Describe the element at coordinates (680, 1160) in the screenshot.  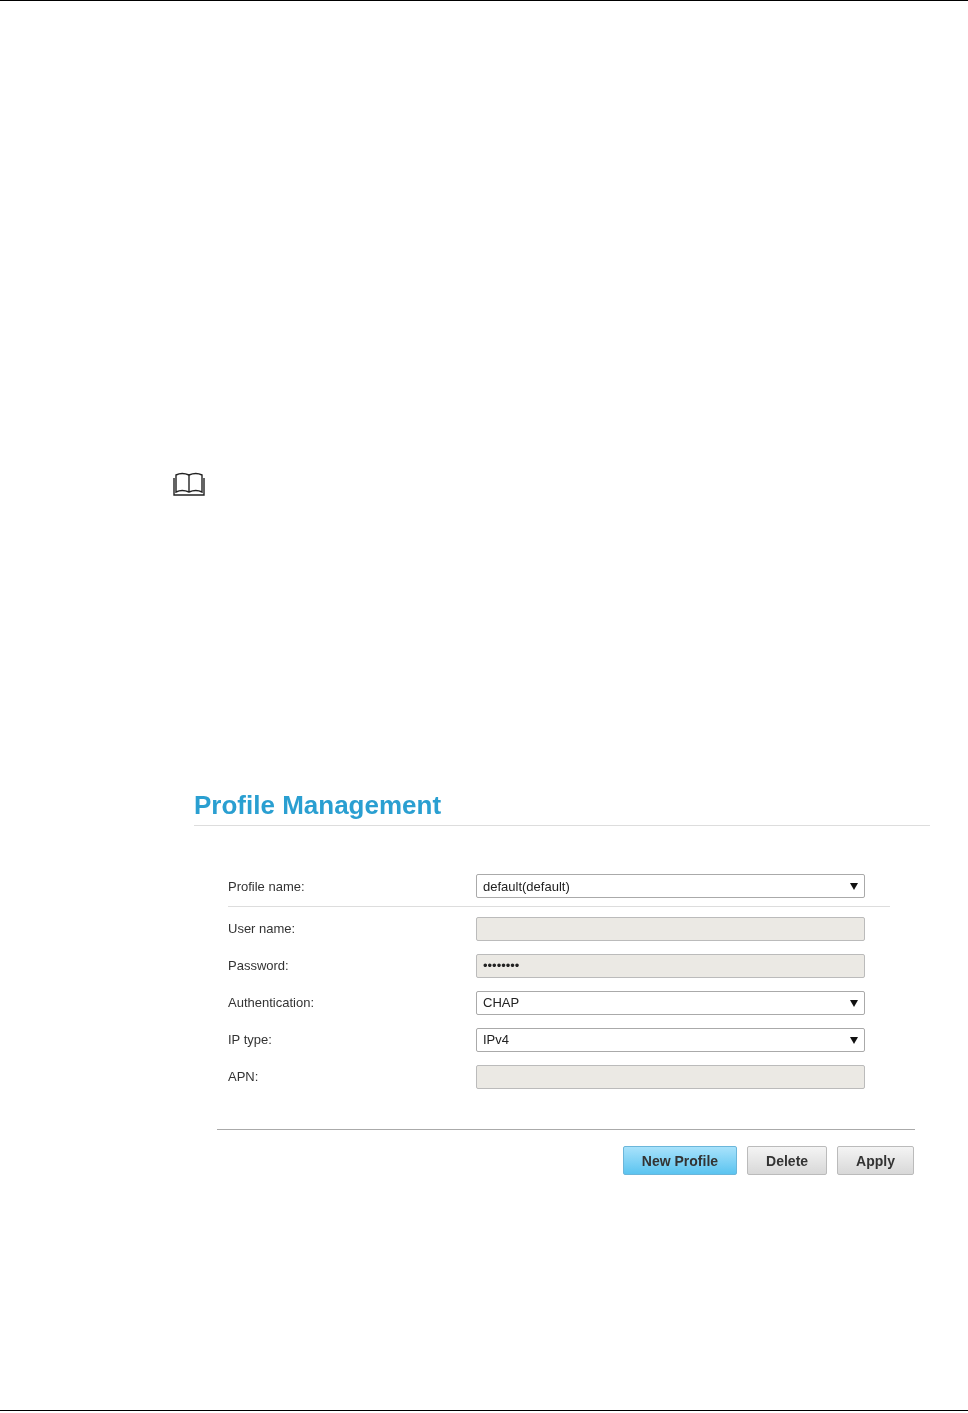
I see `primary-button: New Profile` at that location.